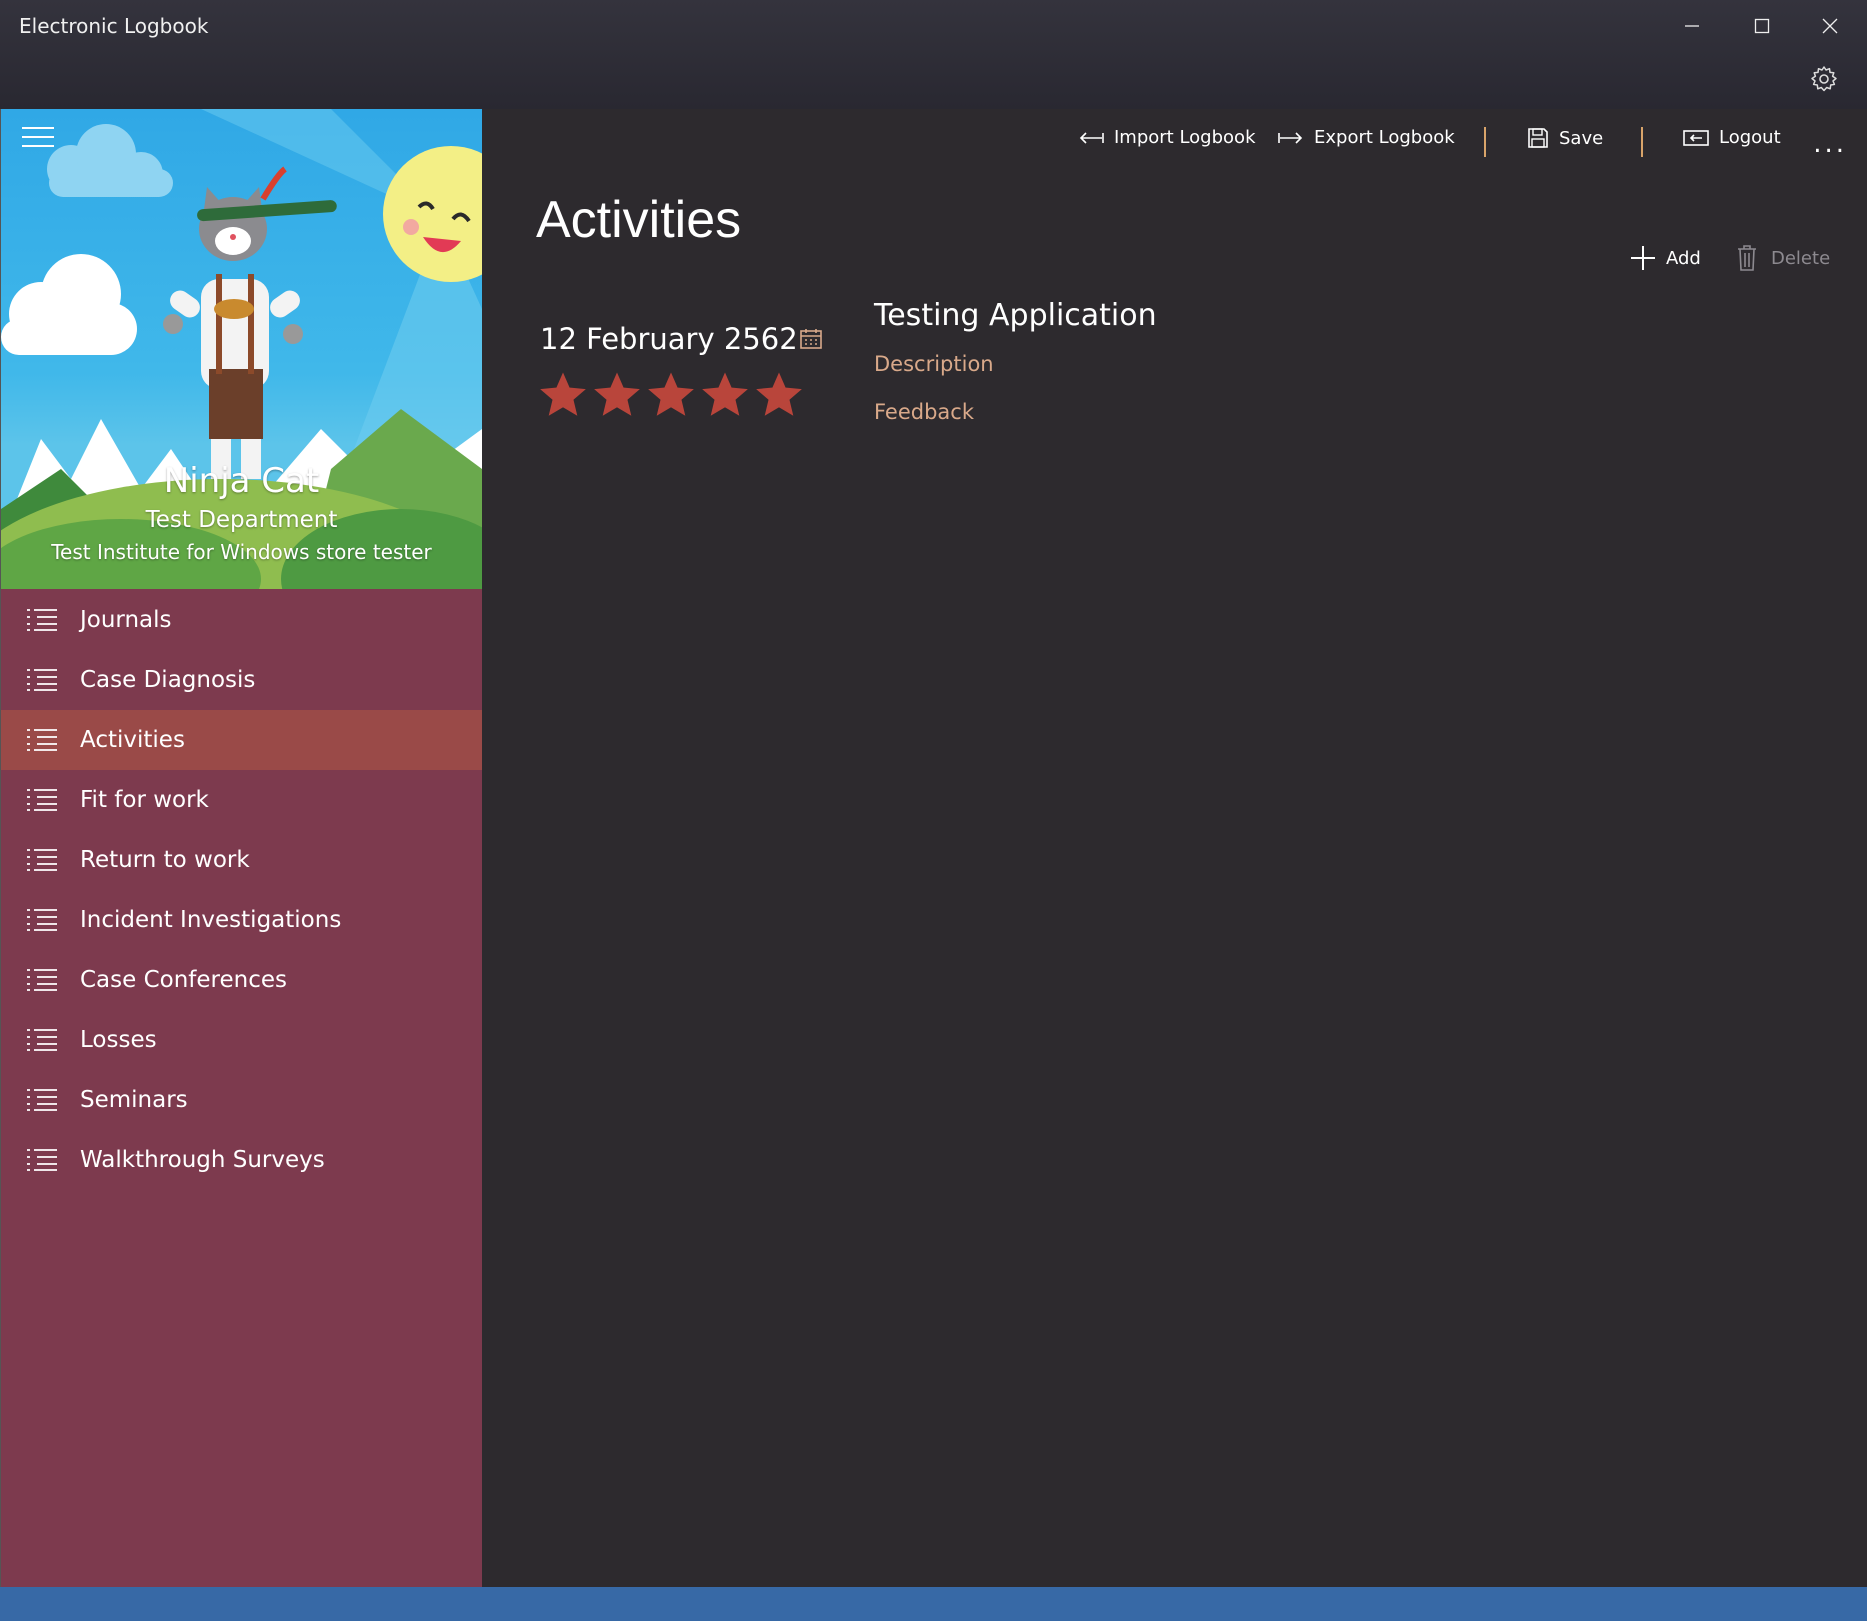  I want to click on nav-item-walkthrough-surveys: Walkthrough Surveys, so click(241, 1160).